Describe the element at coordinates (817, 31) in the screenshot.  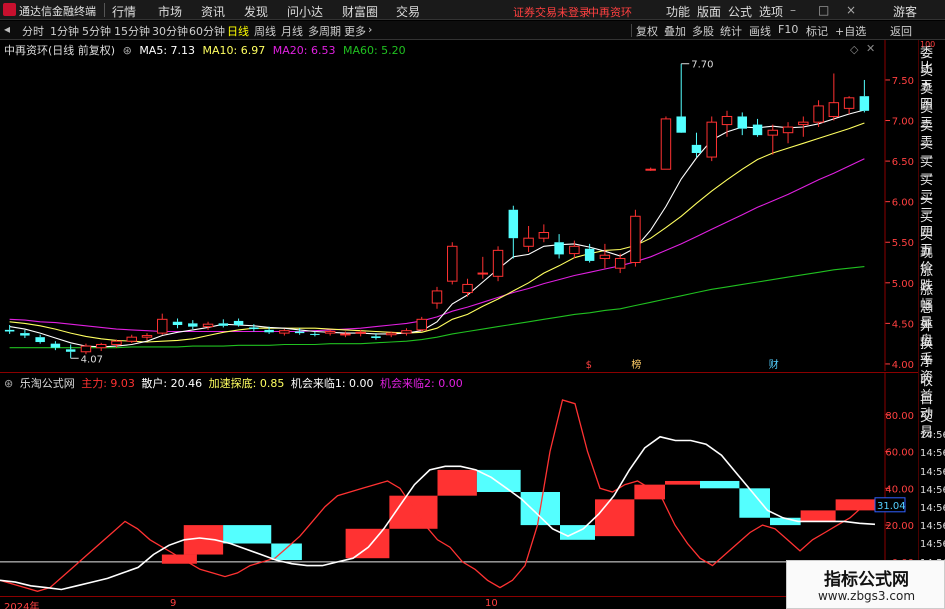
I see `tool-biaoji: 标记` at that location.